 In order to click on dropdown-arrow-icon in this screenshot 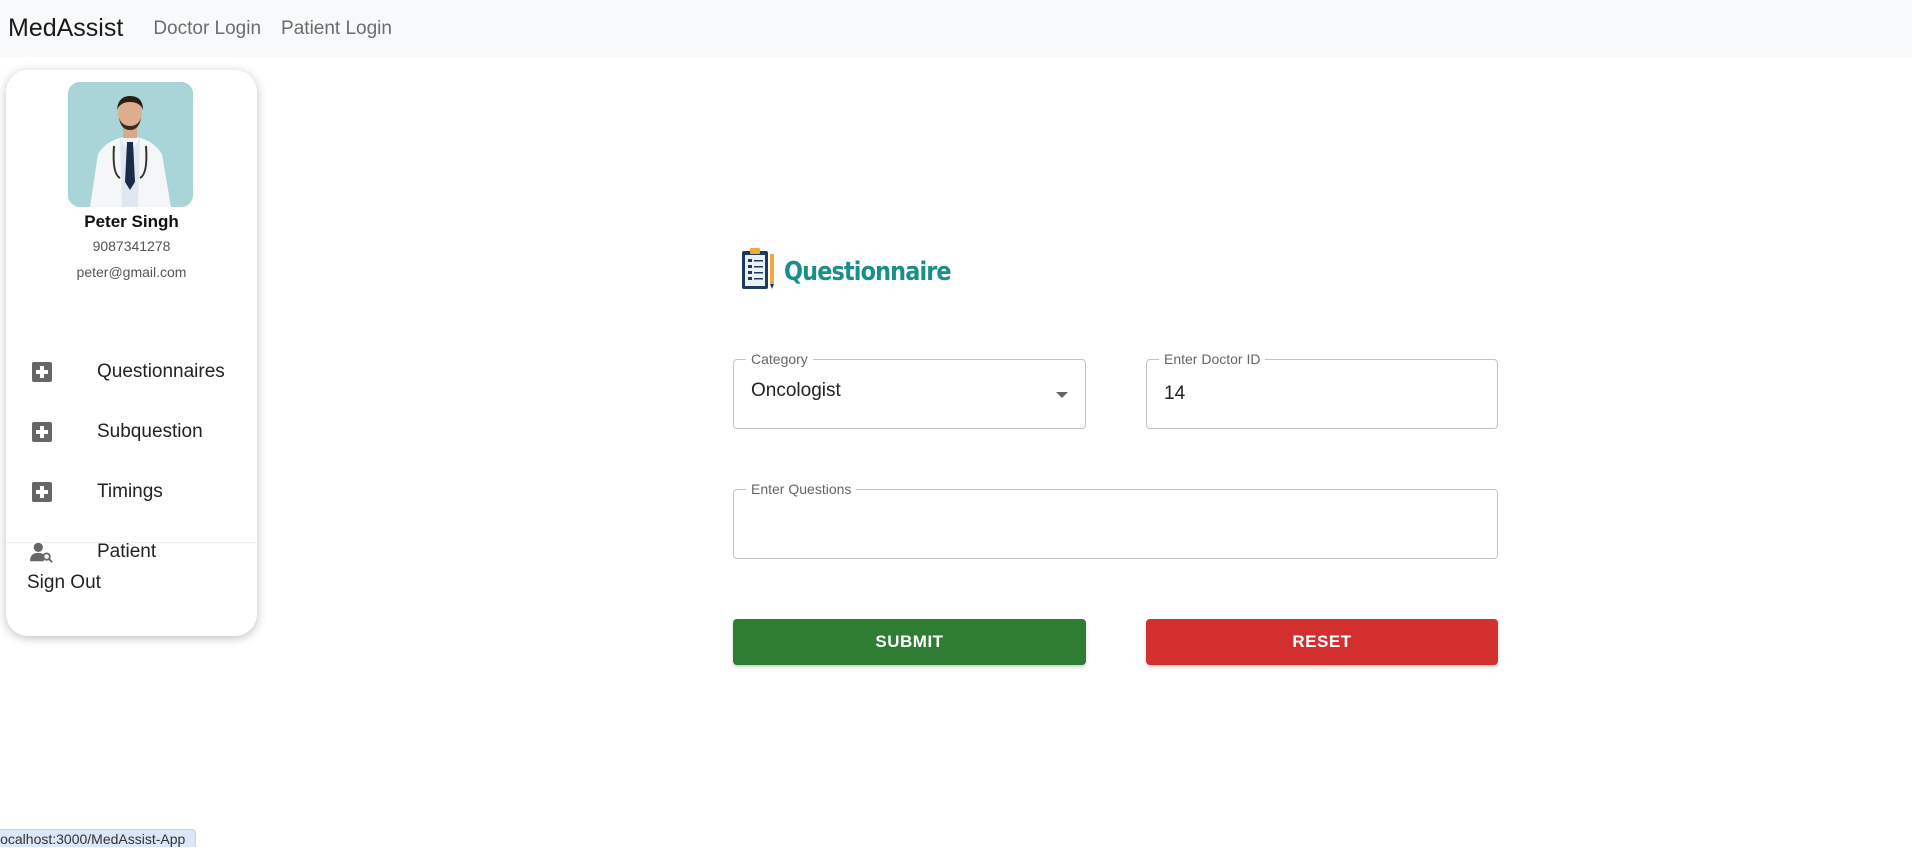, I will do `click(1062, 395)`.